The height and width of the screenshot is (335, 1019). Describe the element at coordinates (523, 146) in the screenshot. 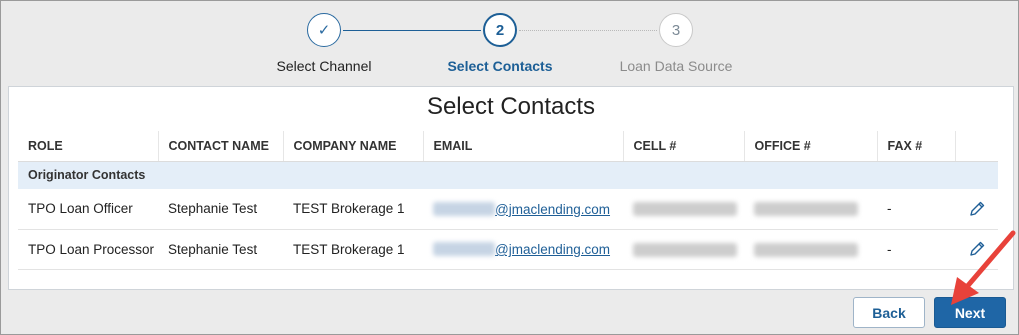

I see `column-header-email: EMAIL` at that location.